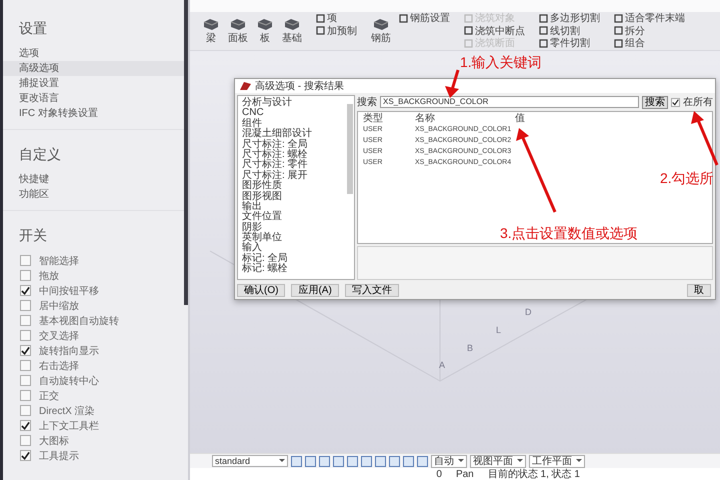  Describe the element at coordinates (534, 474) in the screenshot. I see `status-message: 目前的状态 1, 状态 1` at that location.